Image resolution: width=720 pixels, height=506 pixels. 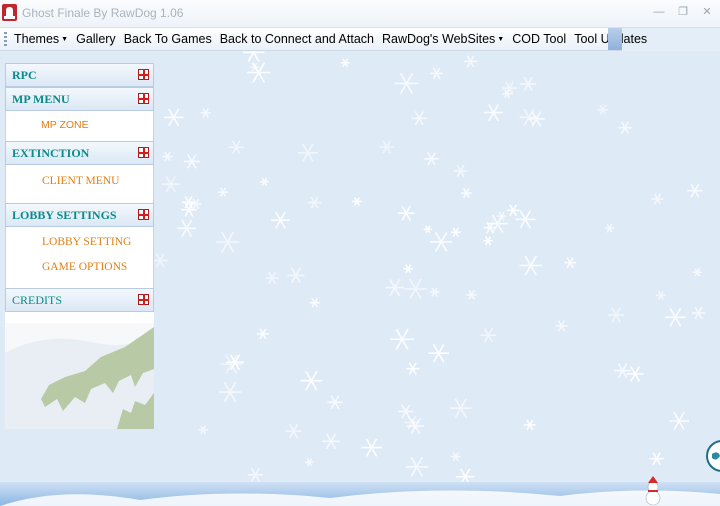 I want to click on menu-themes: Themes ▼, so click(x=41, y=39).